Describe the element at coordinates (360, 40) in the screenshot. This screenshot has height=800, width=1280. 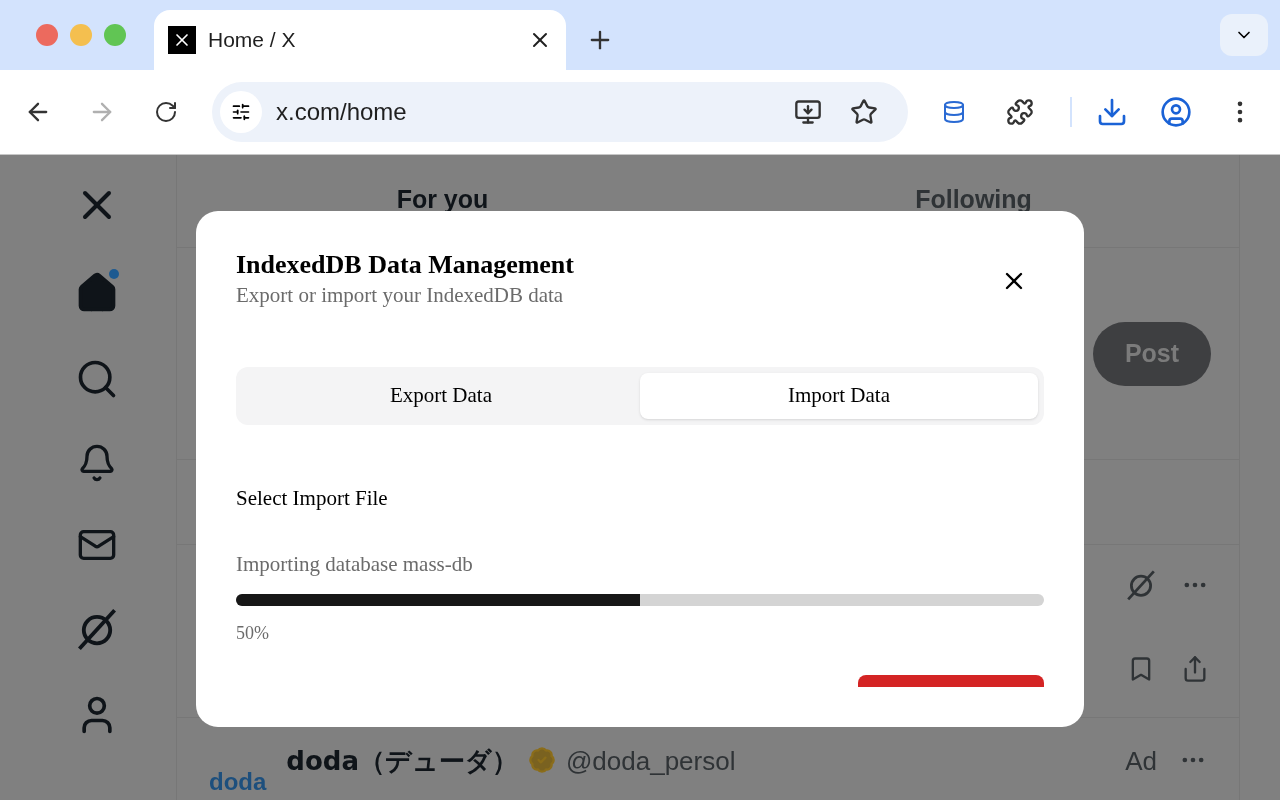
I see `browser-tab: Home / X` at that location.